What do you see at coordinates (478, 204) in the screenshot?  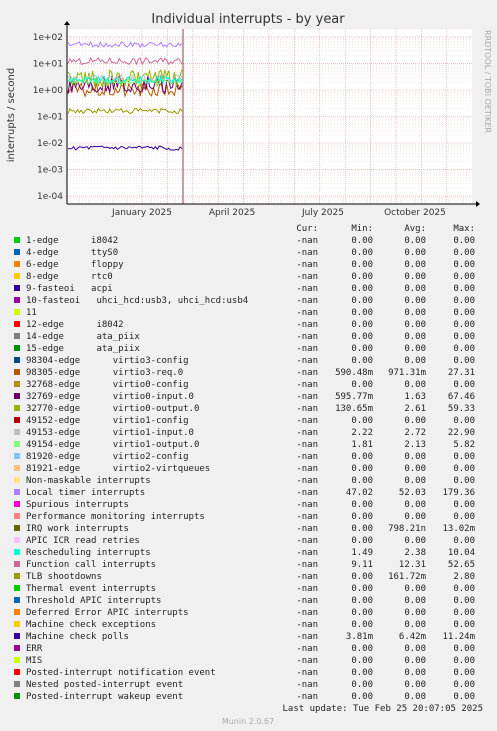 I see `x-axis-arrow` at bounding box center [478, 204].